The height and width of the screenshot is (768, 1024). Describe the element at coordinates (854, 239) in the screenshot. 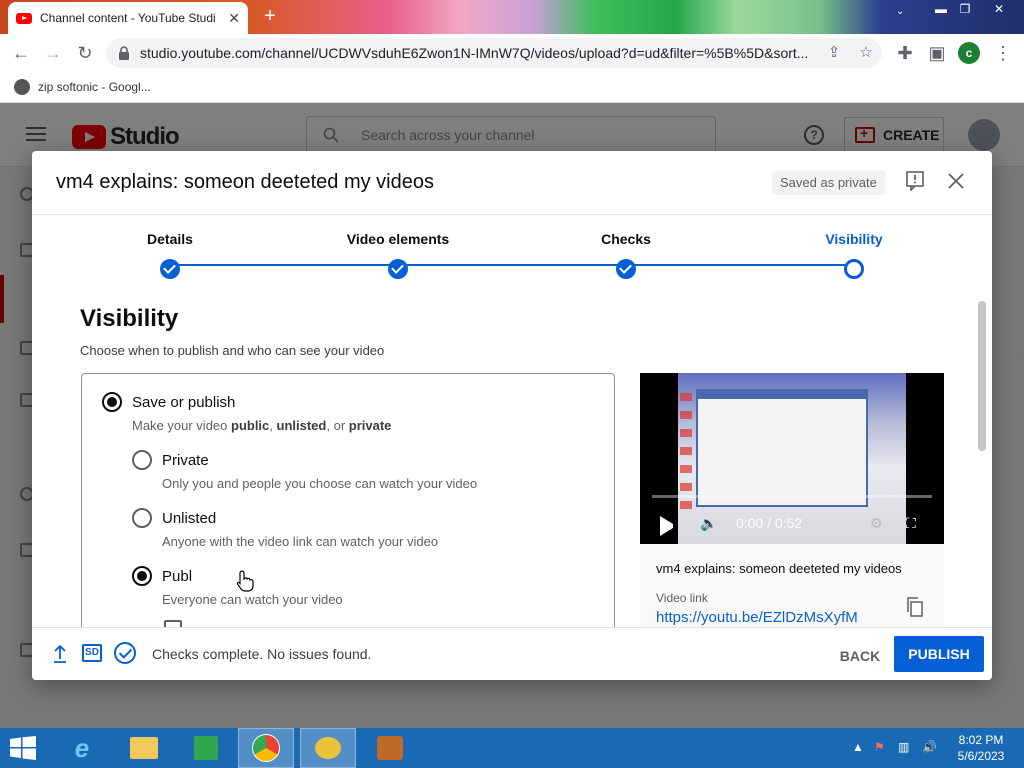

I see `step-label: Visibility` at that location.